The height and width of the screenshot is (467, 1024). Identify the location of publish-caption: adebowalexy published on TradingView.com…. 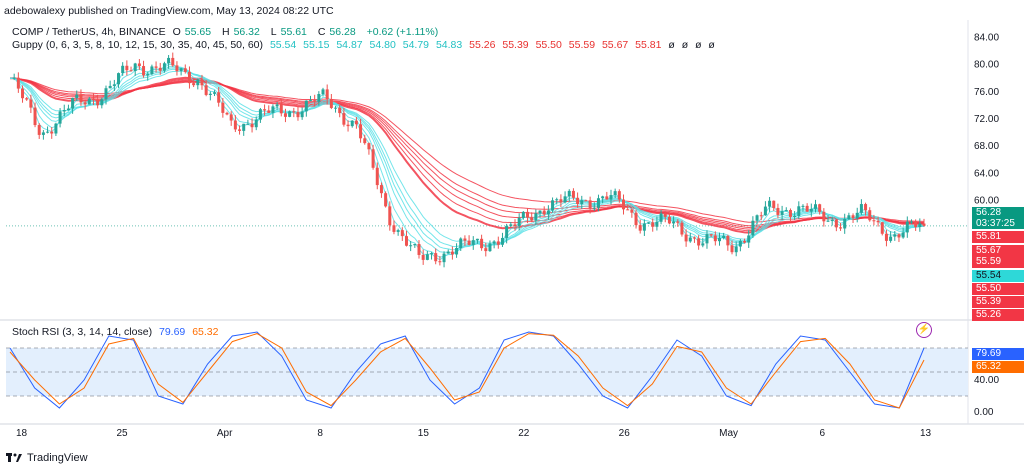
(169, 11).